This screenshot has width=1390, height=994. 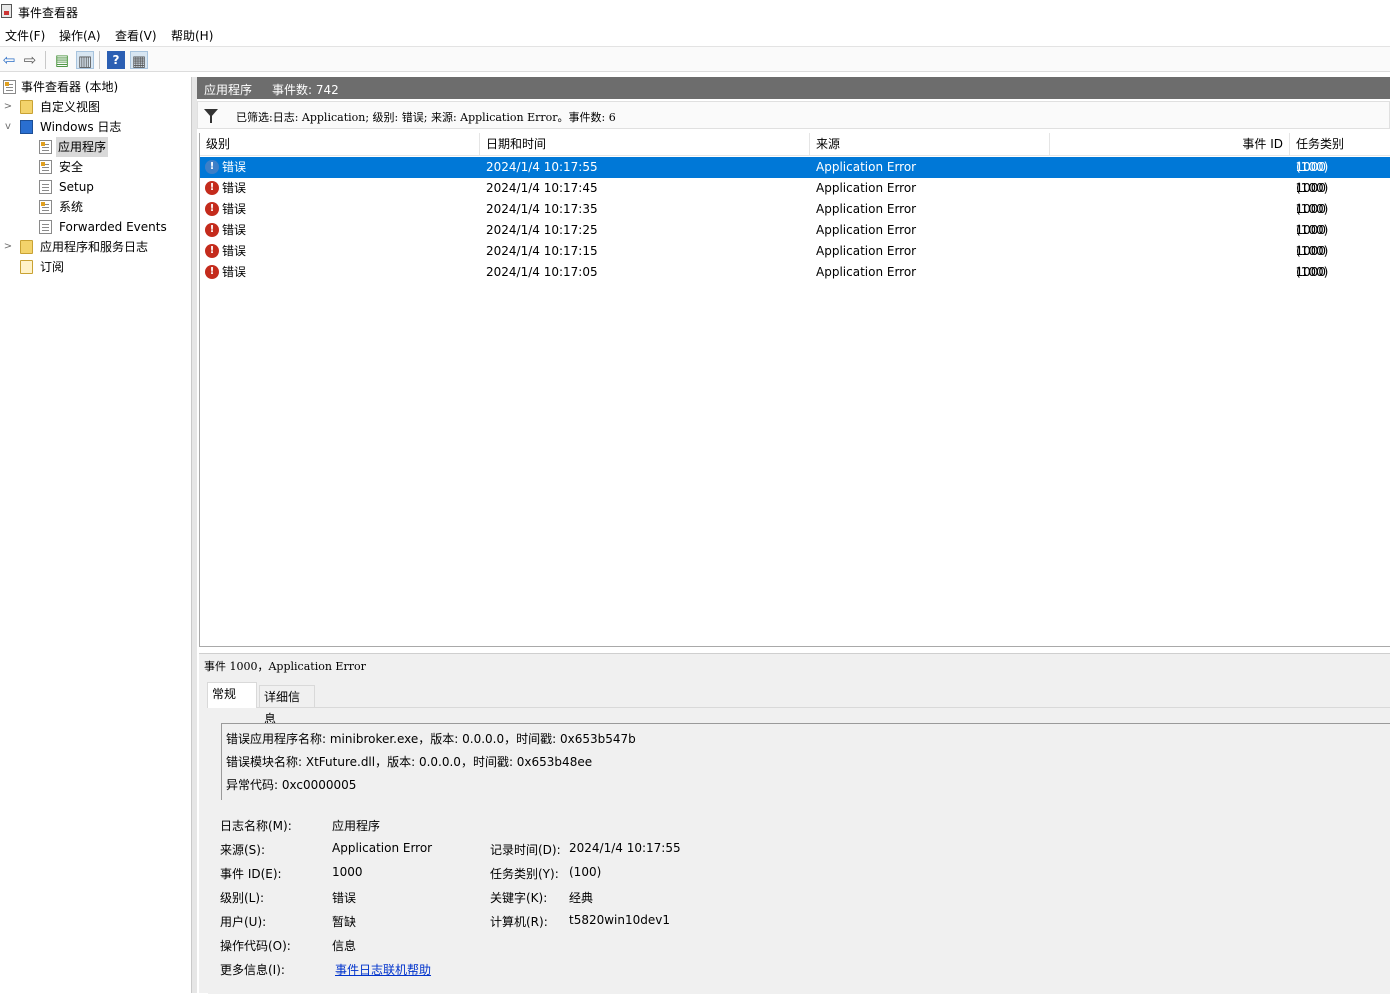 What do you see at coordinates (645, 144) in the screenshot?
I see `column-header-datetime: 日期和时间` at bounding box center [645, 144].